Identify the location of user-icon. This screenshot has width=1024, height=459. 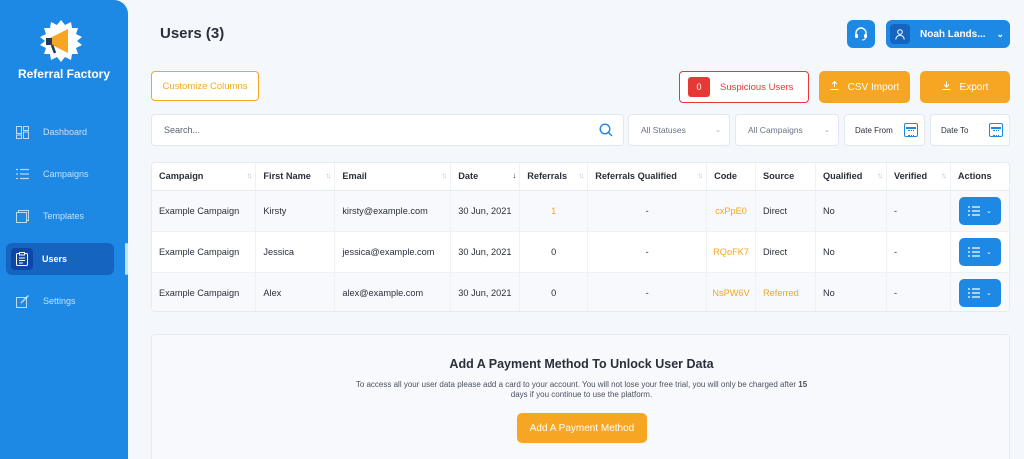
(900, 34).